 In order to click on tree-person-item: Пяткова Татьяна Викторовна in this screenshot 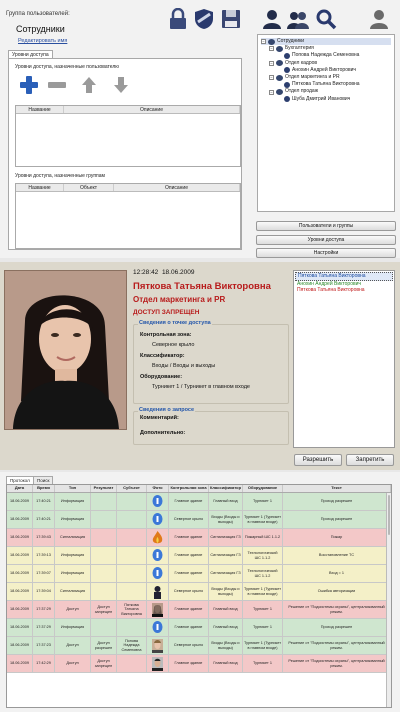, I will do `click(326, 84)`.